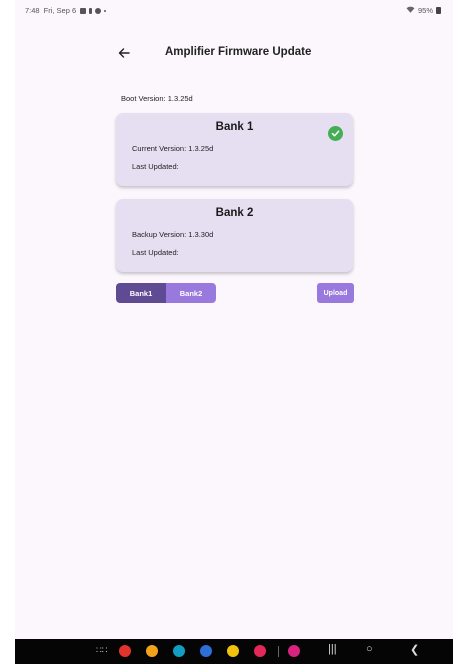 This screenshot has height=664, width=458. What do you see at coordinates (191, 293) in the screenshot?
I see `bank2-segment: Bank2` at bounding box center [191, 293].